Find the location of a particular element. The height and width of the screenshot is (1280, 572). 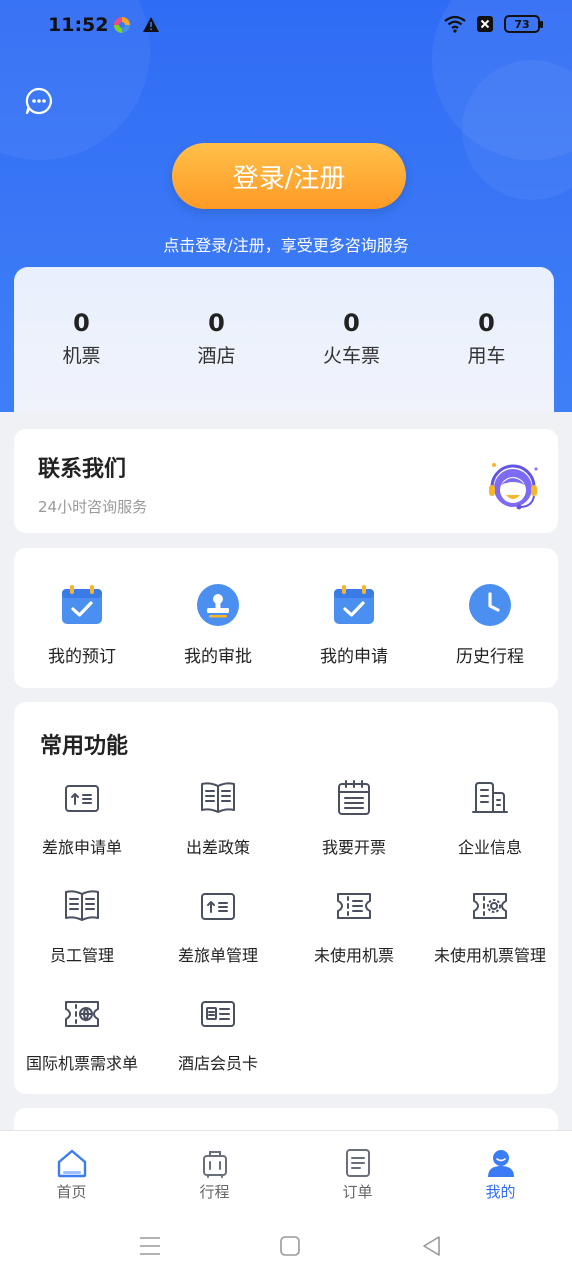

feature-unused-tickets-management: 未使用机票管理 is located at coordinates (490, 926).